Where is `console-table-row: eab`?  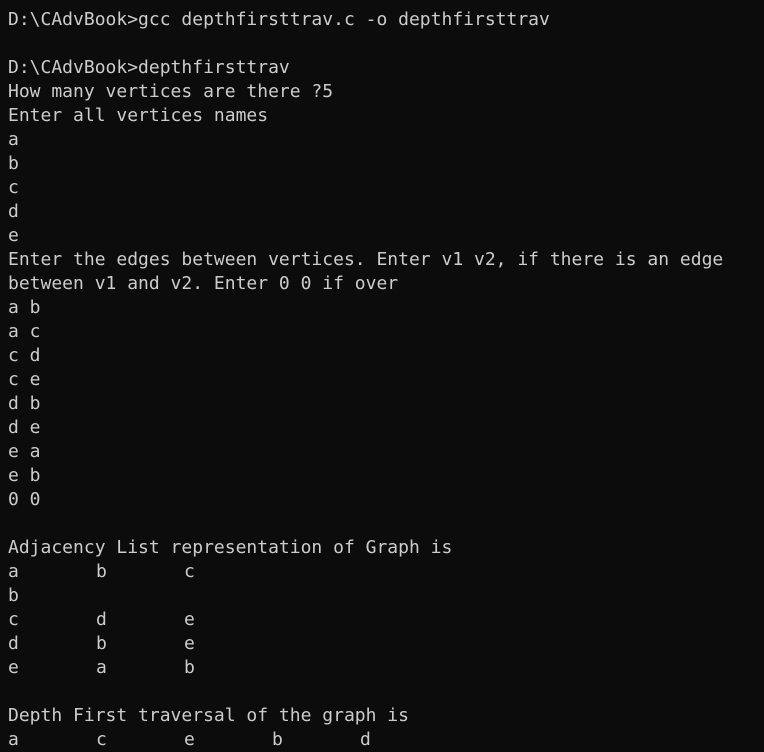
console-table-row: eab is located at coordinates (386, 668).